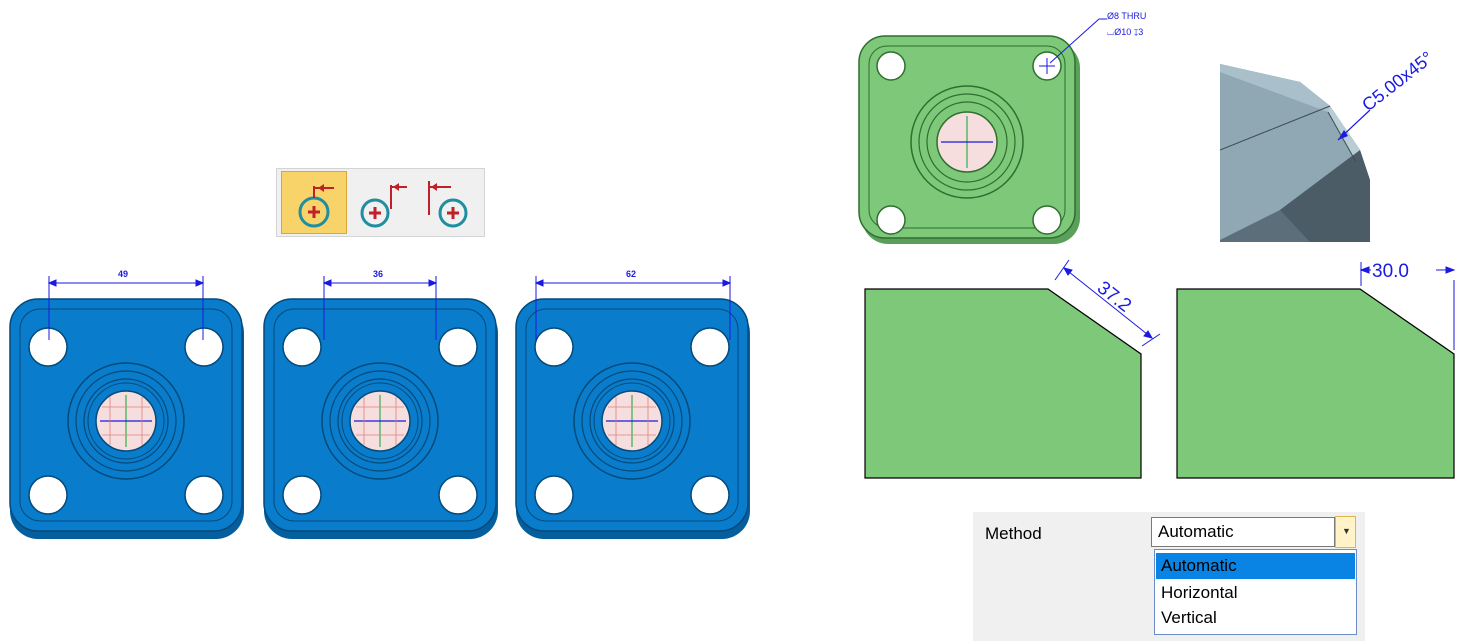 This screenshot has width=1460, height=641. Describe the element at coordinates (1125, 32) in the screenshot. I see `hole-callout-line2: ⌴Ø10 ↧3` at that location.